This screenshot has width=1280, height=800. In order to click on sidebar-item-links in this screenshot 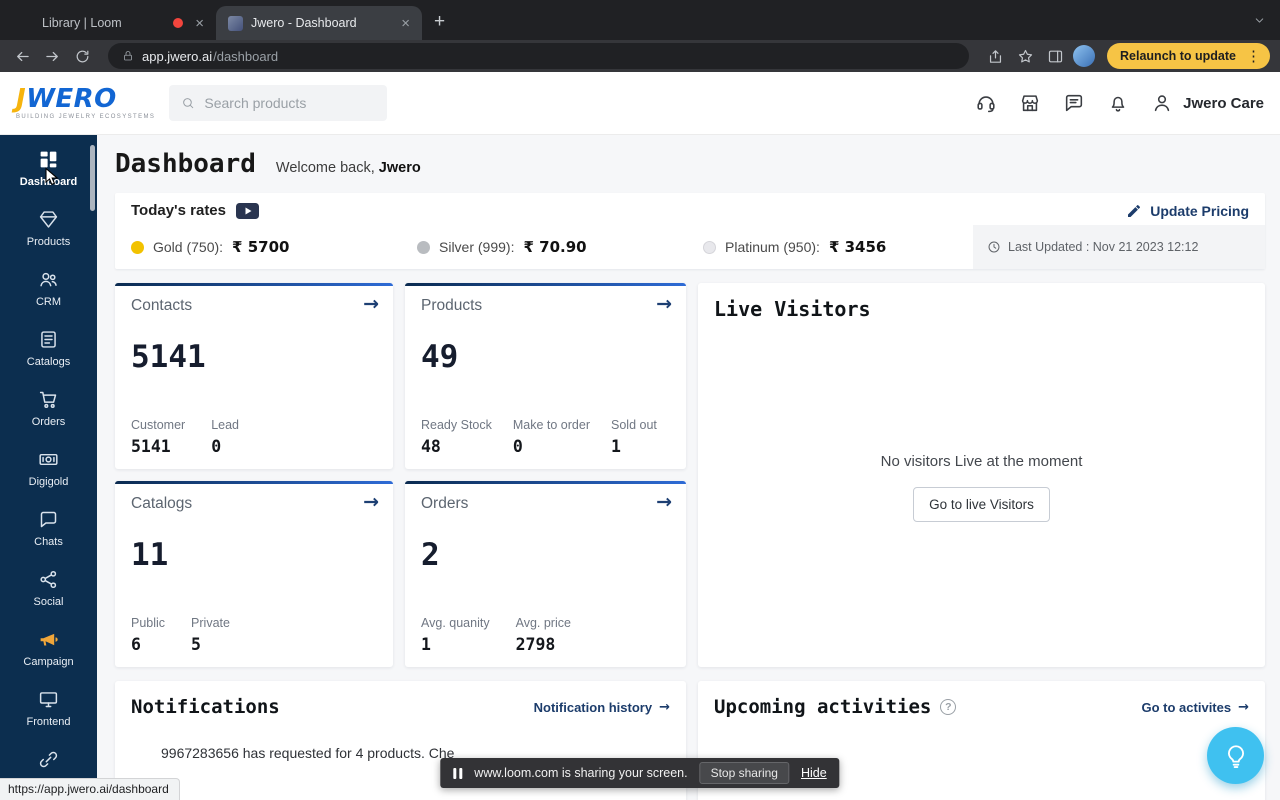, I will do `click(48, 760)`.